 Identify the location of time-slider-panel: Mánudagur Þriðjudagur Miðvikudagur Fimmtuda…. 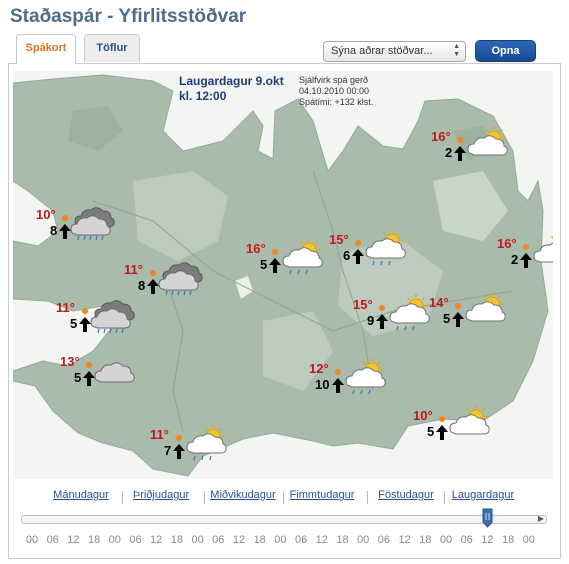
(283, 521).